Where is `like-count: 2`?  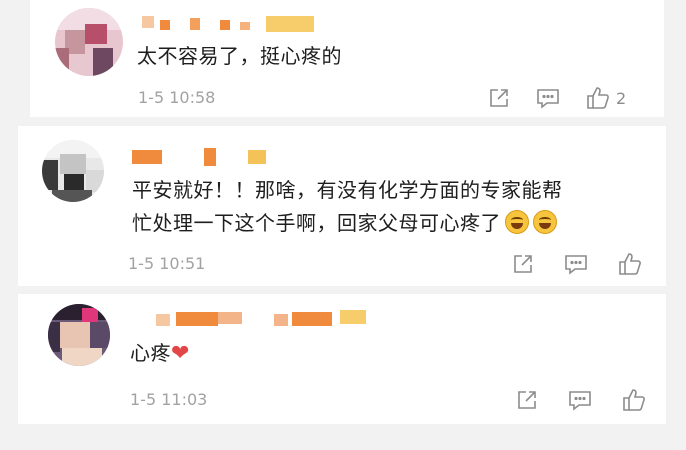 like-count: 2 is located at coordinates (621, 98).